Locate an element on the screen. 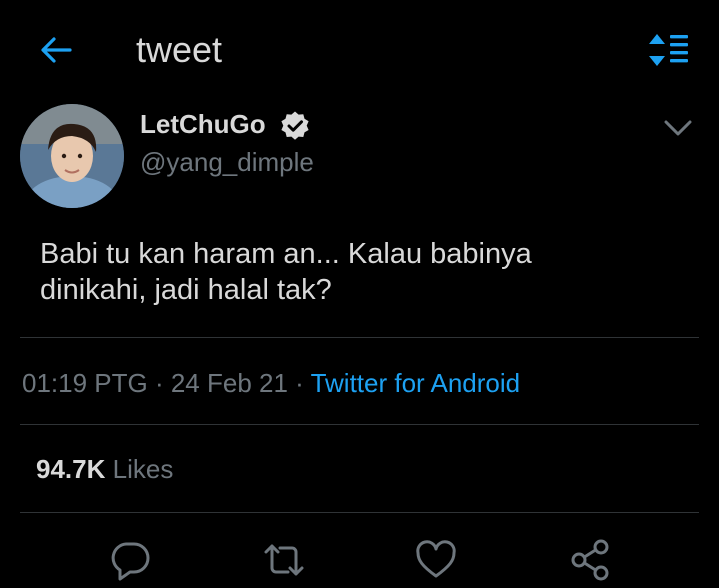  chevron-down-icon is located at coordinates (678, 128).